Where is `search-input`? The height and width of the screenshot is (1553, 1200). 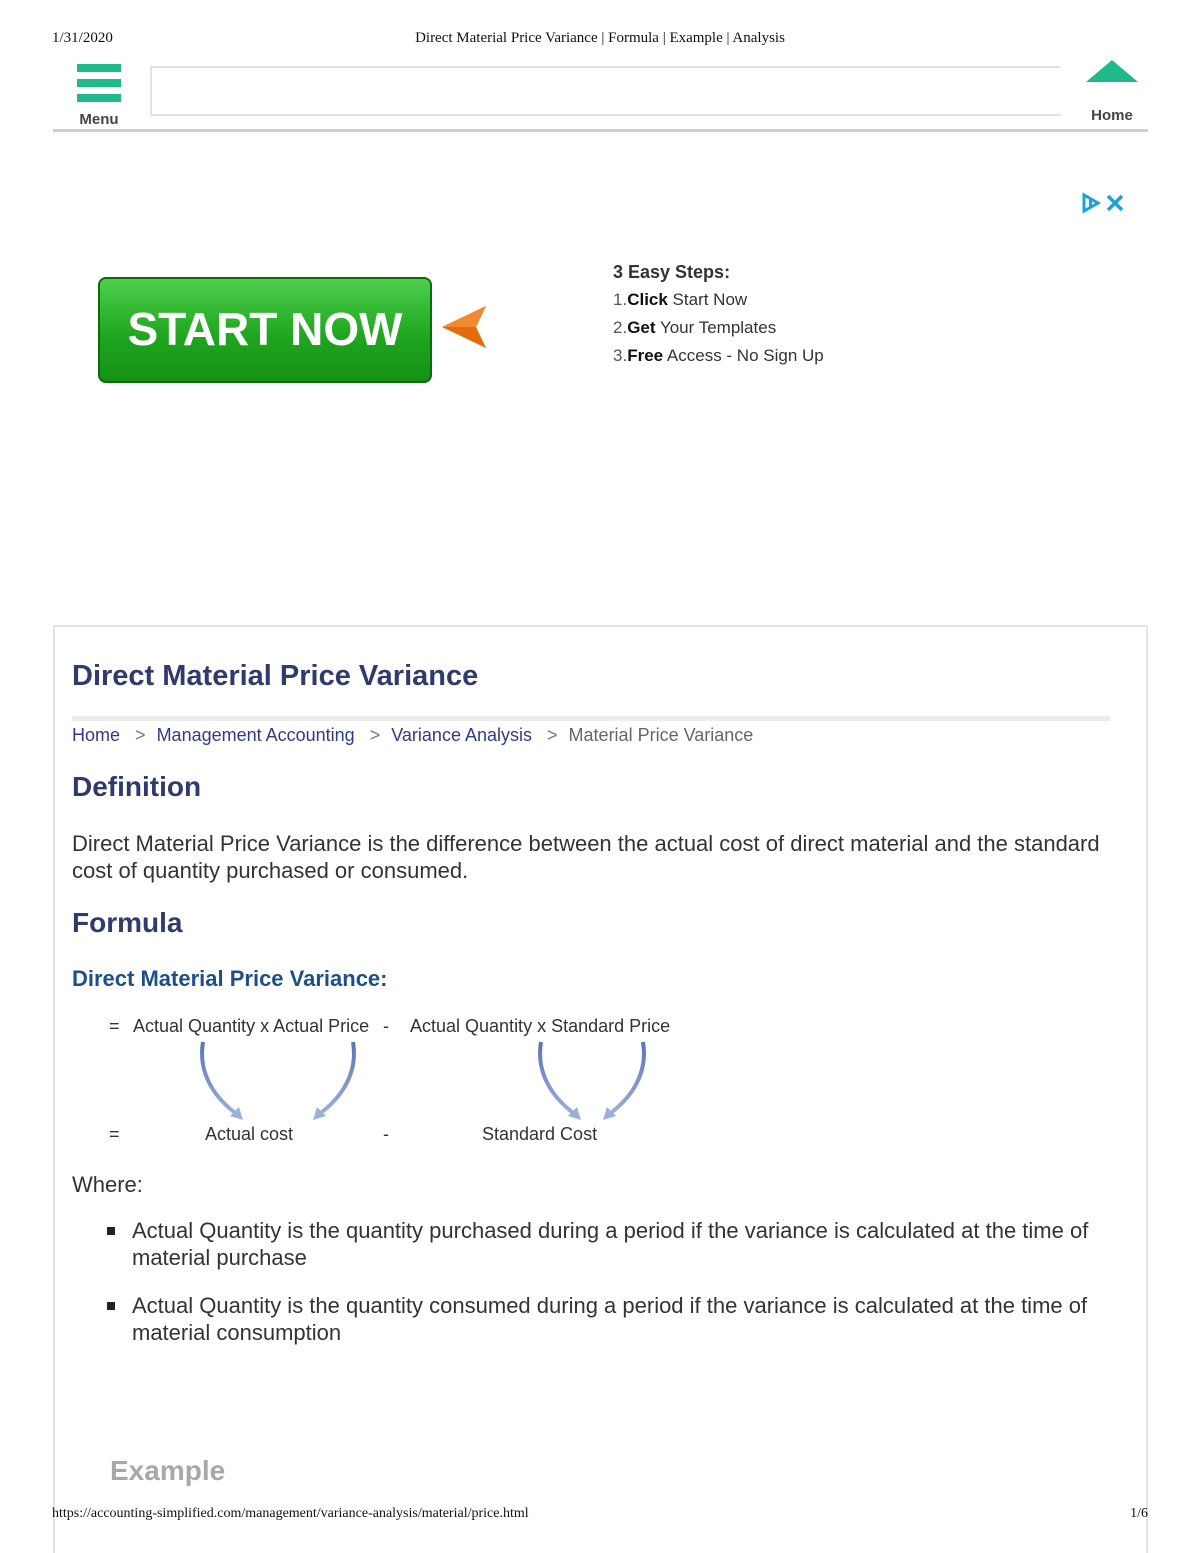
search-input is located at coordinates (605, 91).